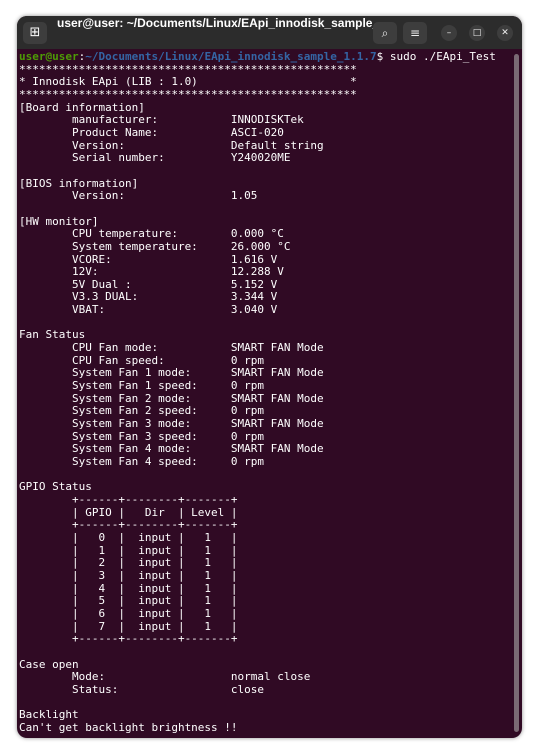 This screenshot has height=754, width=539. I want to click on output-line: Version: 1.05, so click(138, 196).